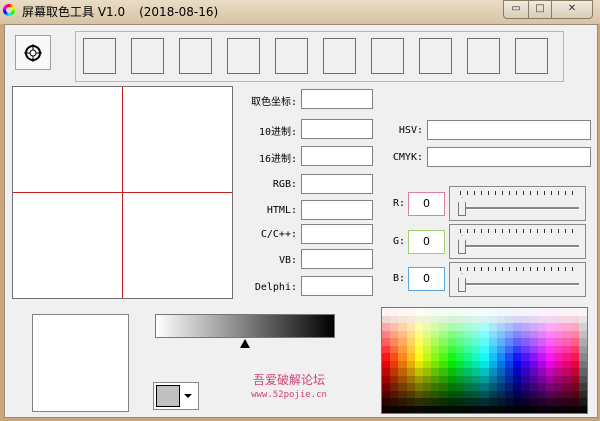 The width and height of the screenshot is (600, 421). What do you see at coordinates (517, 241) in the screenshot?
I see `g-slider` at bounding box center [517, 241].